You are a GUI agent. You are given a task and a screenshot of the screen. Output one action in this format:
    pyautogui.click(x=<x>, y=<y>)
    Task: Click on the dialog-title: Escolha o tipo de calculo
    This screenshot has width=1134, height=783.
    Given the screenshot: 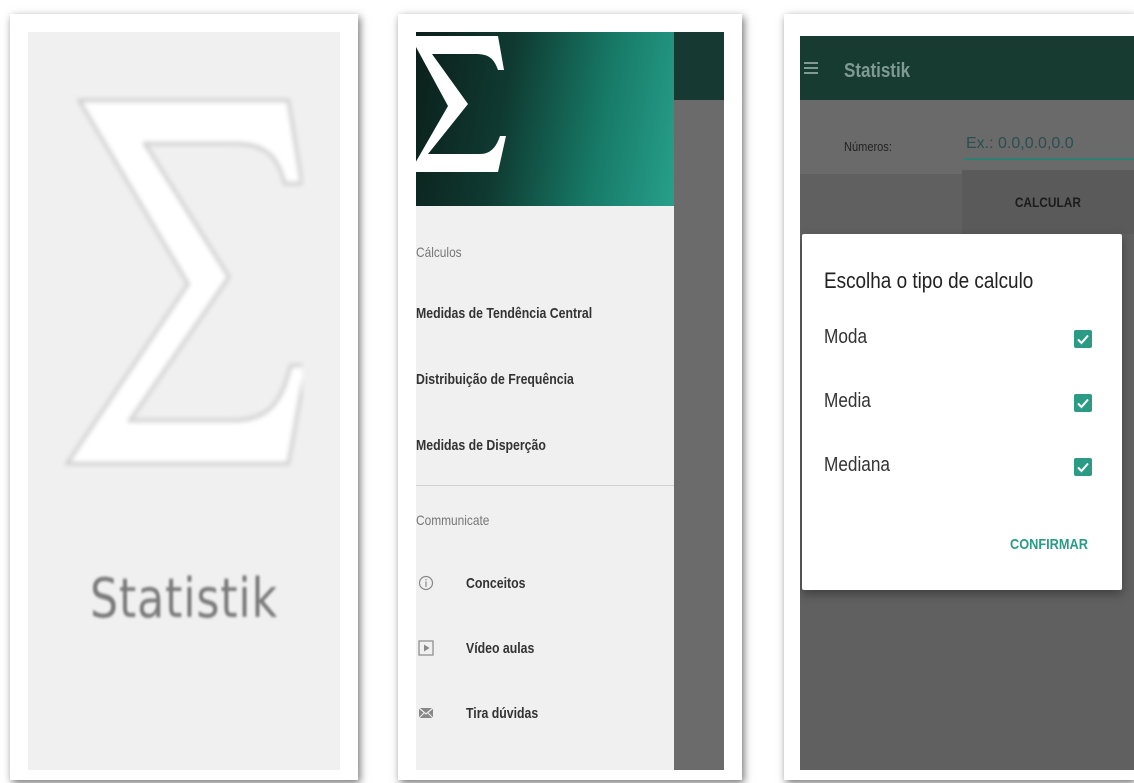 What is the action you would take?
    pyautogui.click(x=929, y=280)
    